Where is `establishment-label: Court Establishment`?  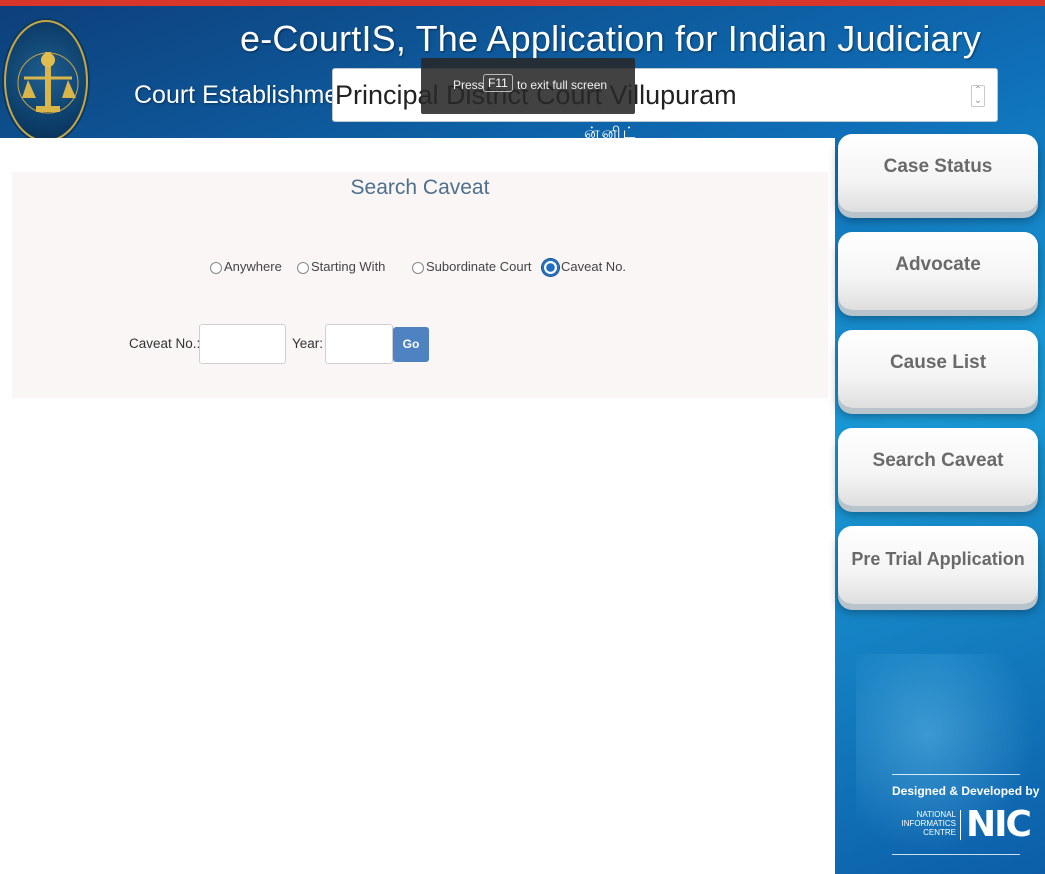
establishment-label: Court Establishment is located at coordinates (247, 95).